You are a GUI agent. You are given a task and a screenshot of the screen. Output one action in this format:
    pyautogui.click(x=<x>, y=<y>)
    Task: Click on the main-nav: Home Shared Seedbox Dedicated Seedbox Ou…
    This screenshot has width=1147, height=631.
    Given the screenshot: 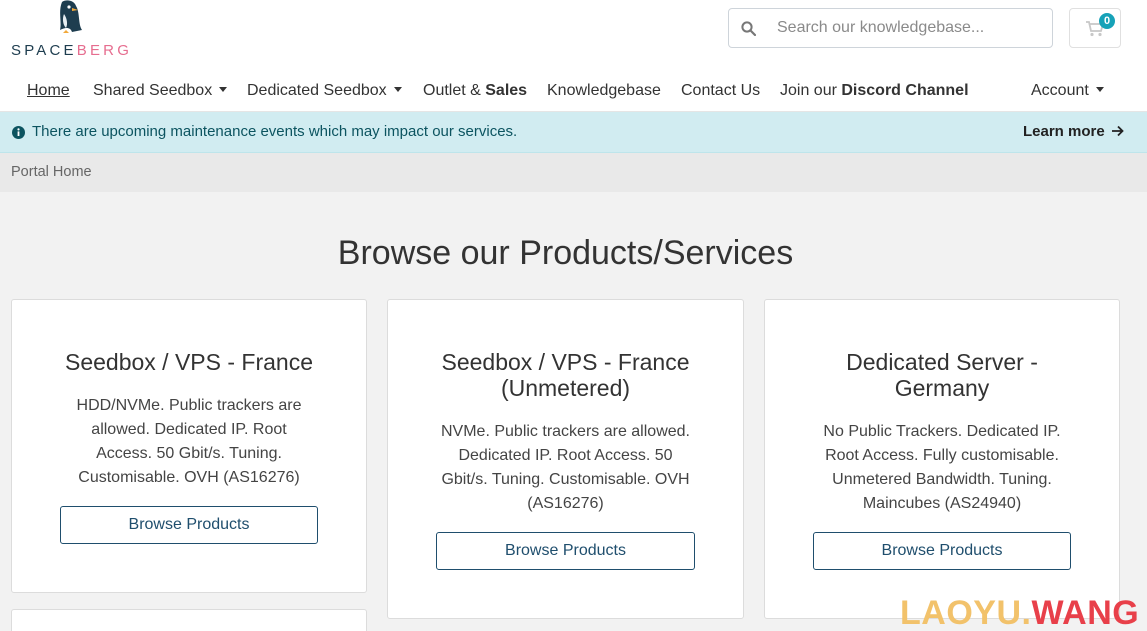 What is the action you would take?
    pyautogui.click(x=573, y=92)
    